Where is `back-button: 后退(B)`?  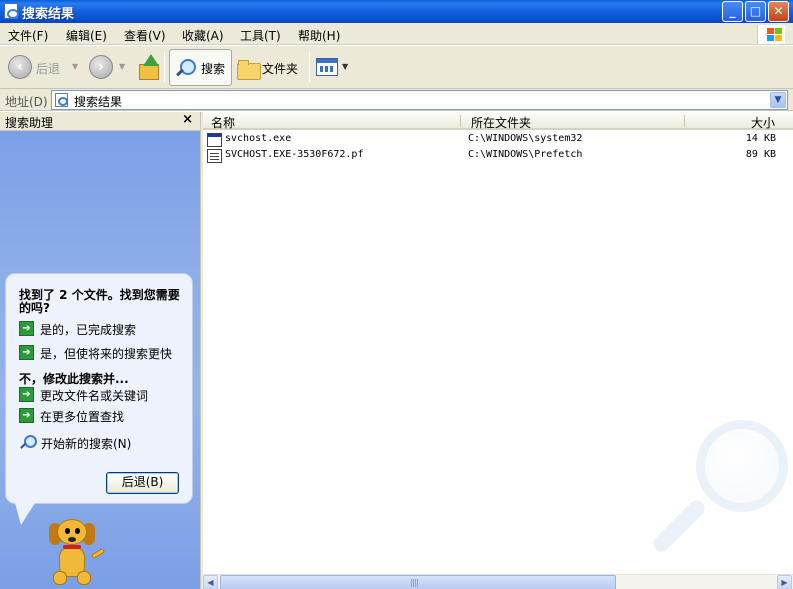
back-button: 后退(B) is located at coordinates (142, 483).